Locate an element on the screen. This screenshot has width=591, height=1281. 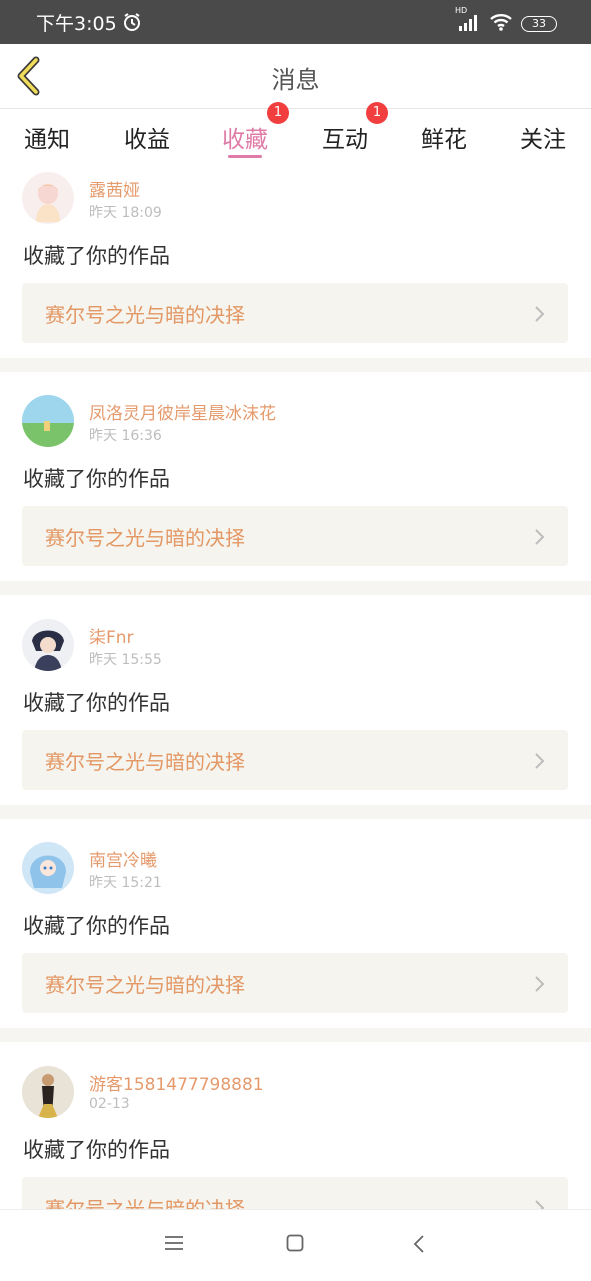
tab-flowers: 鲜花 is located at coordinates (444, 137).